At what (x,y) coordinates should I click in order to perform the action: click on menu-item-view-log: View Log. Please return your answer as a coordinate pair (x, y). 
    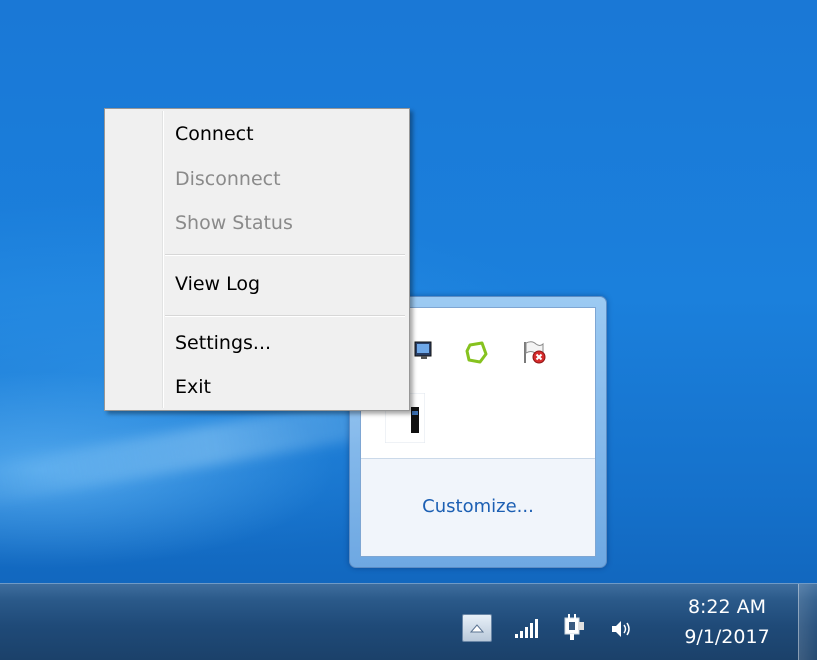
    Looking at the image, I should click on (285, 284).